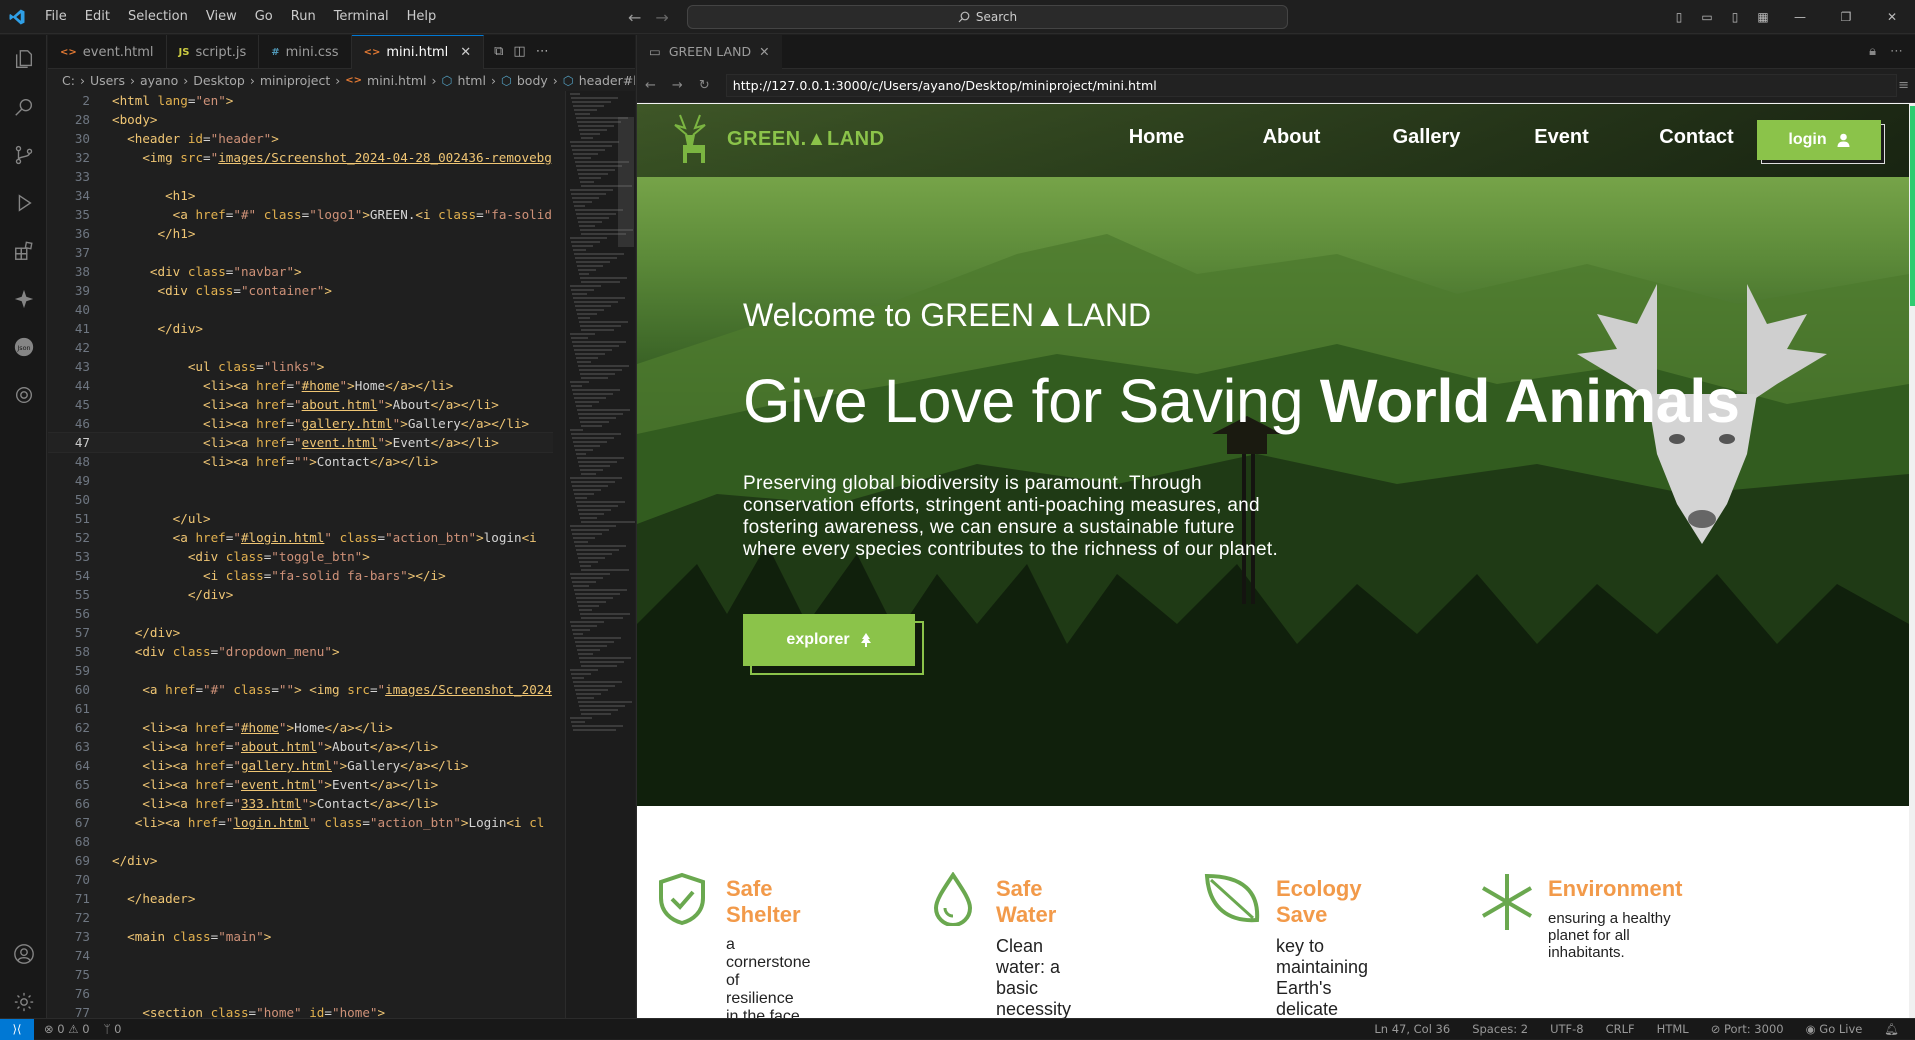 This screenshot has height=1040, width=1915. Describe the element at coordinates (1872, 51) in the screenshot. I see `lock-icon: 🔒︎` at that location.